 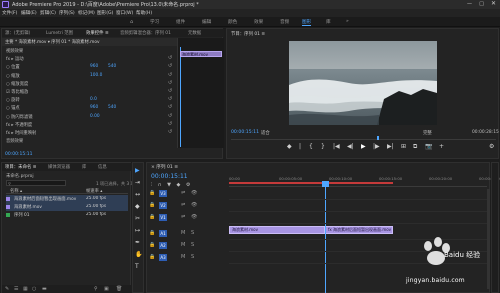 I want to click on zoom-select: 适合, so click(x=265, y=133).